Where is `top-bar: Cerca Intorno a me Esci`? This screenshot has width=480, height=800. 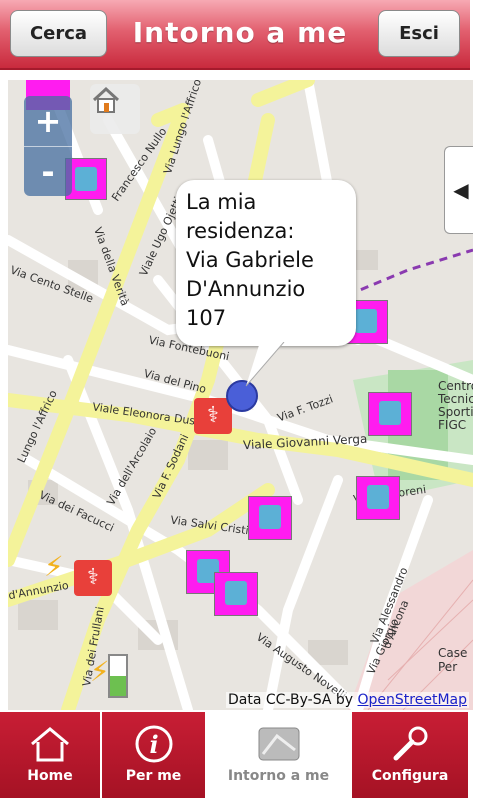
top-bar: Cerca Intorno a me Esci is located at coordinates (235, 35).